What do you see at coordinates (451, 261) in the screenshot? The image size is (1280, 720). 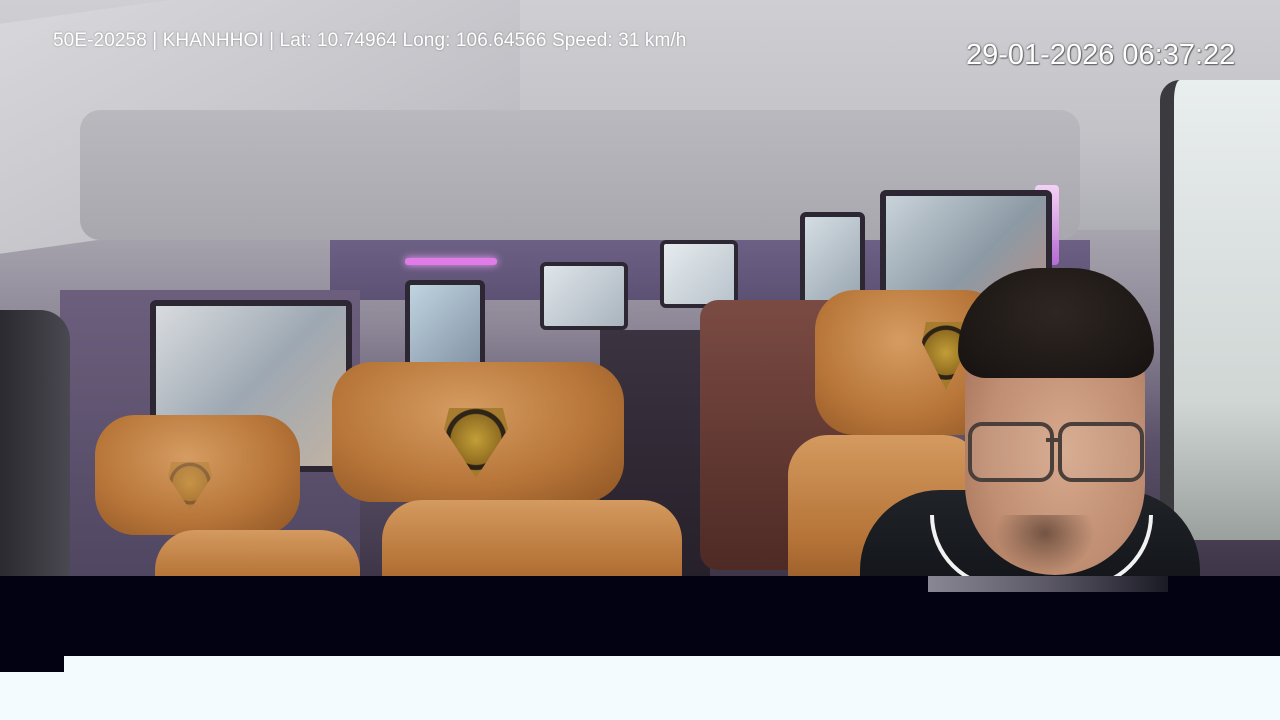 I see `neon-light` at bounding box center [451, 261].